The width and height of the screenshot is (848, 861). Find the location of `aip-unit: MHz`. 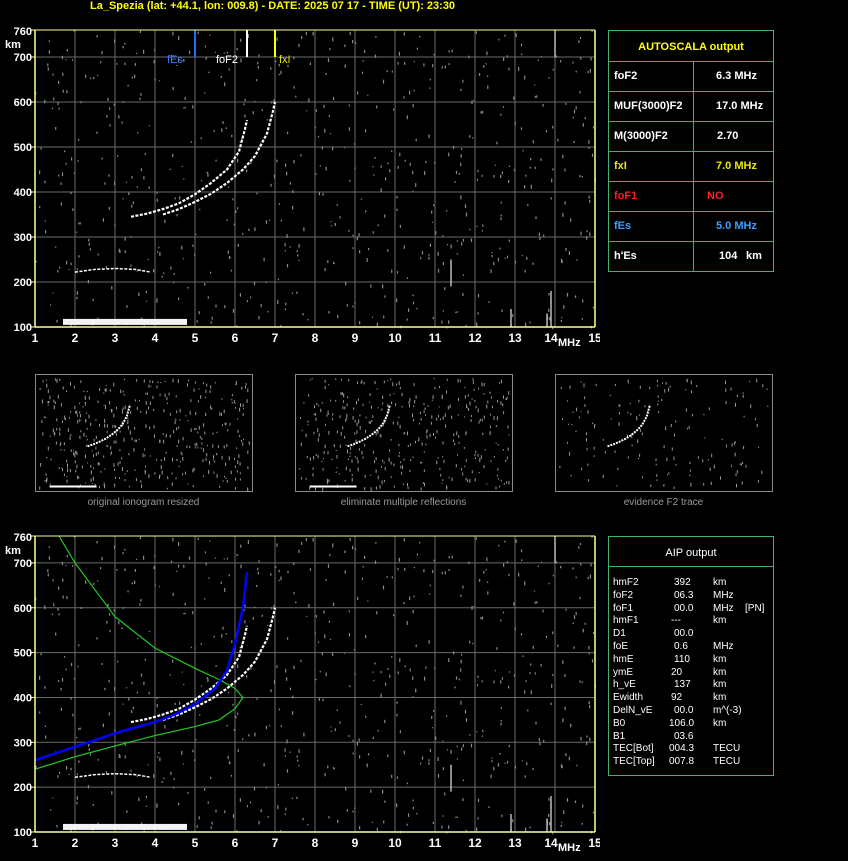

aip-unit: MHz is located at coordinates (723, 608).